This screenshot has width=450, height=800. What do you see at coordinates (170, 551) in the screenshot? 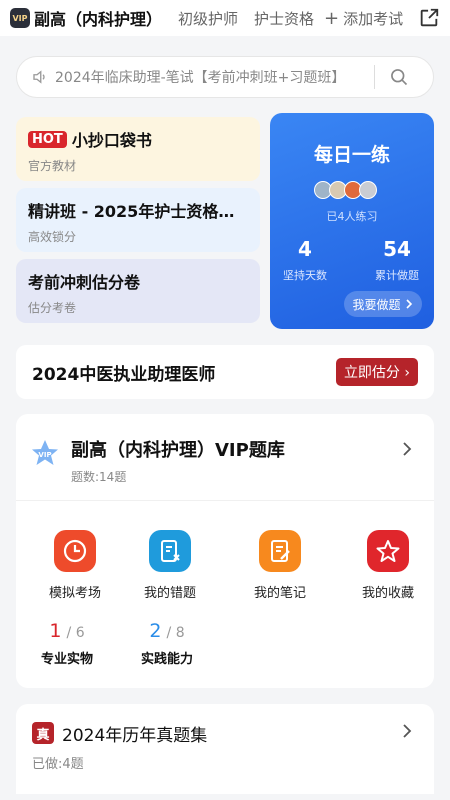
I see `wrong-book-icon` at bounding box center [170, 551].